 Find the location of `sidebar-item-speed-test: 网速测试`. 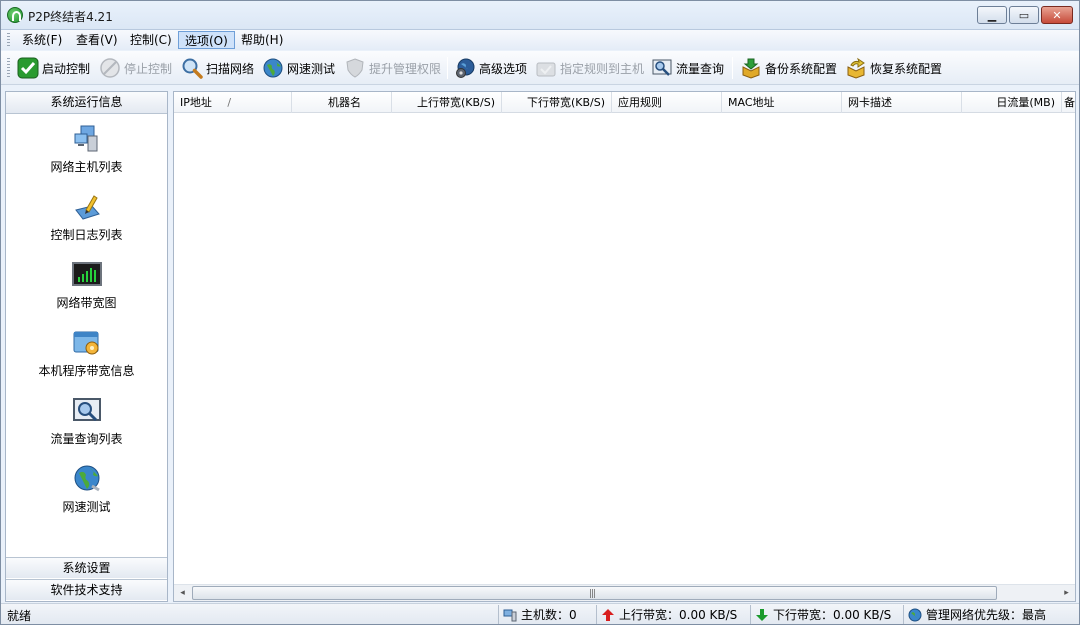

sidebar-item-speed-test: 网速测试 is located at coordinates (86, 491).